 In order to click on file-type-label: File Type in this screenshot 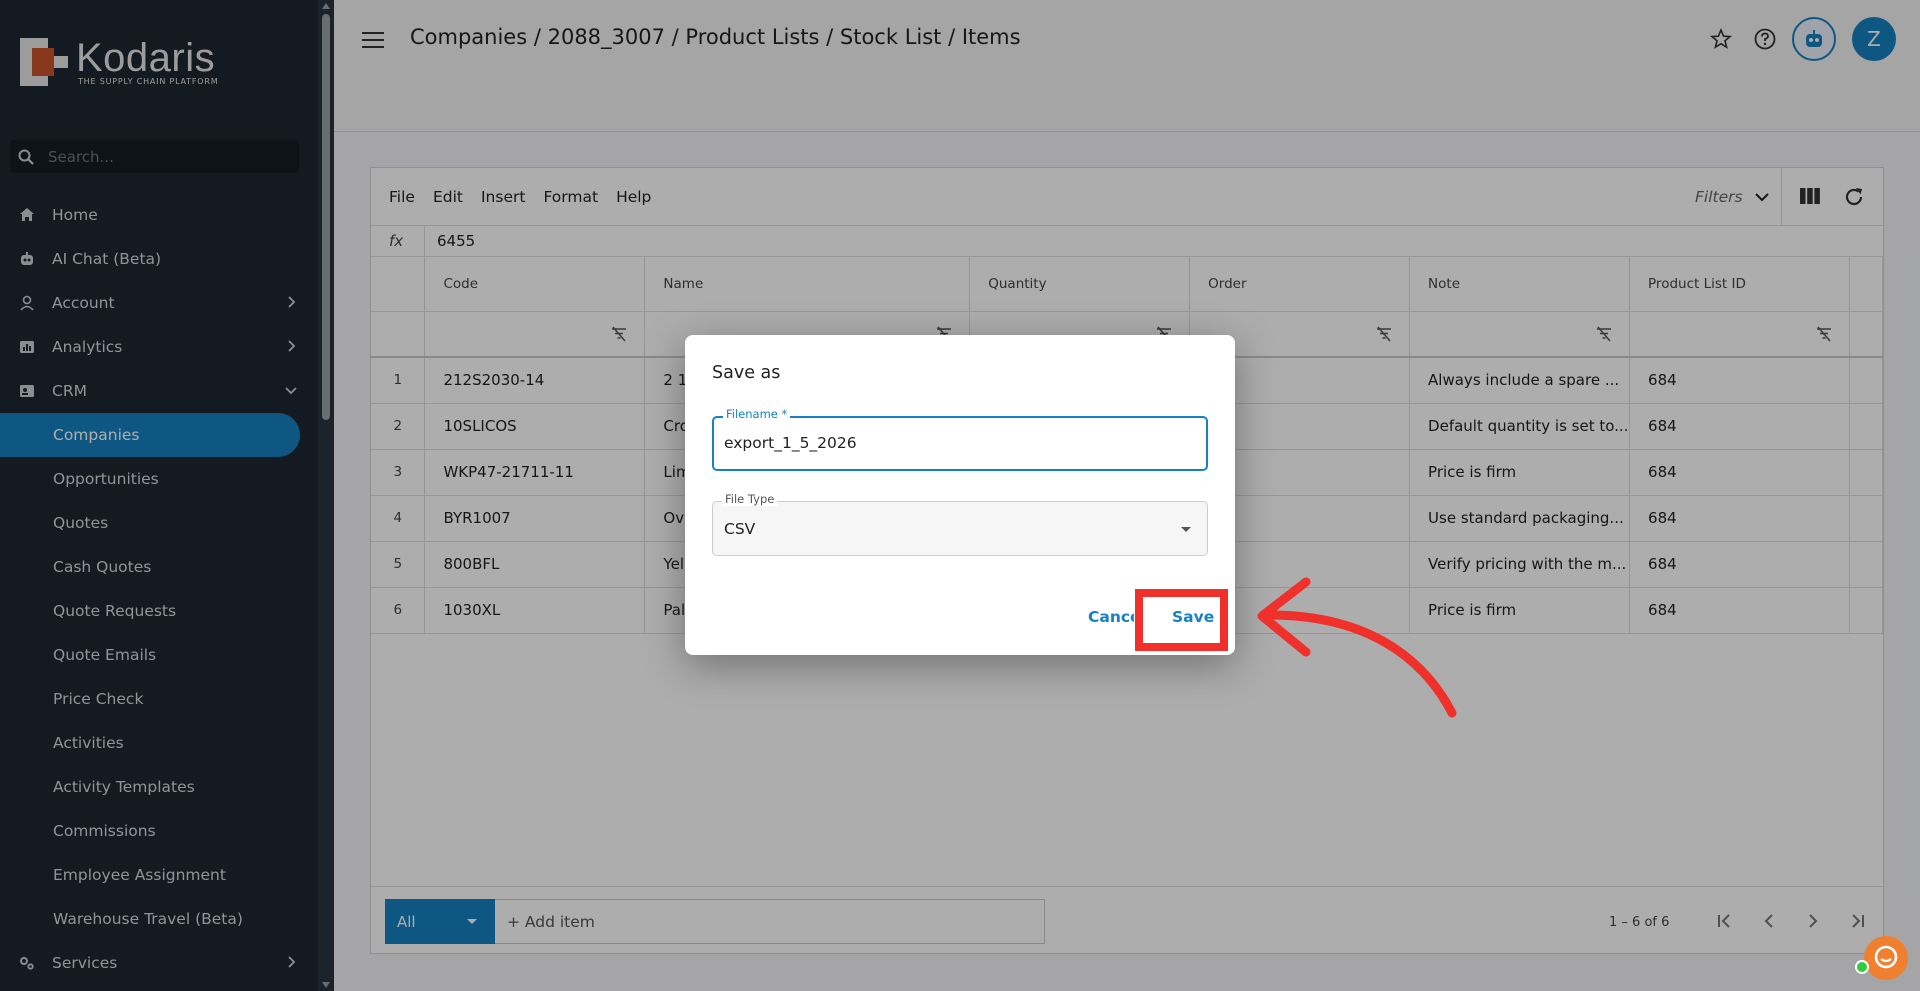, I will do `click(750, 499)`.